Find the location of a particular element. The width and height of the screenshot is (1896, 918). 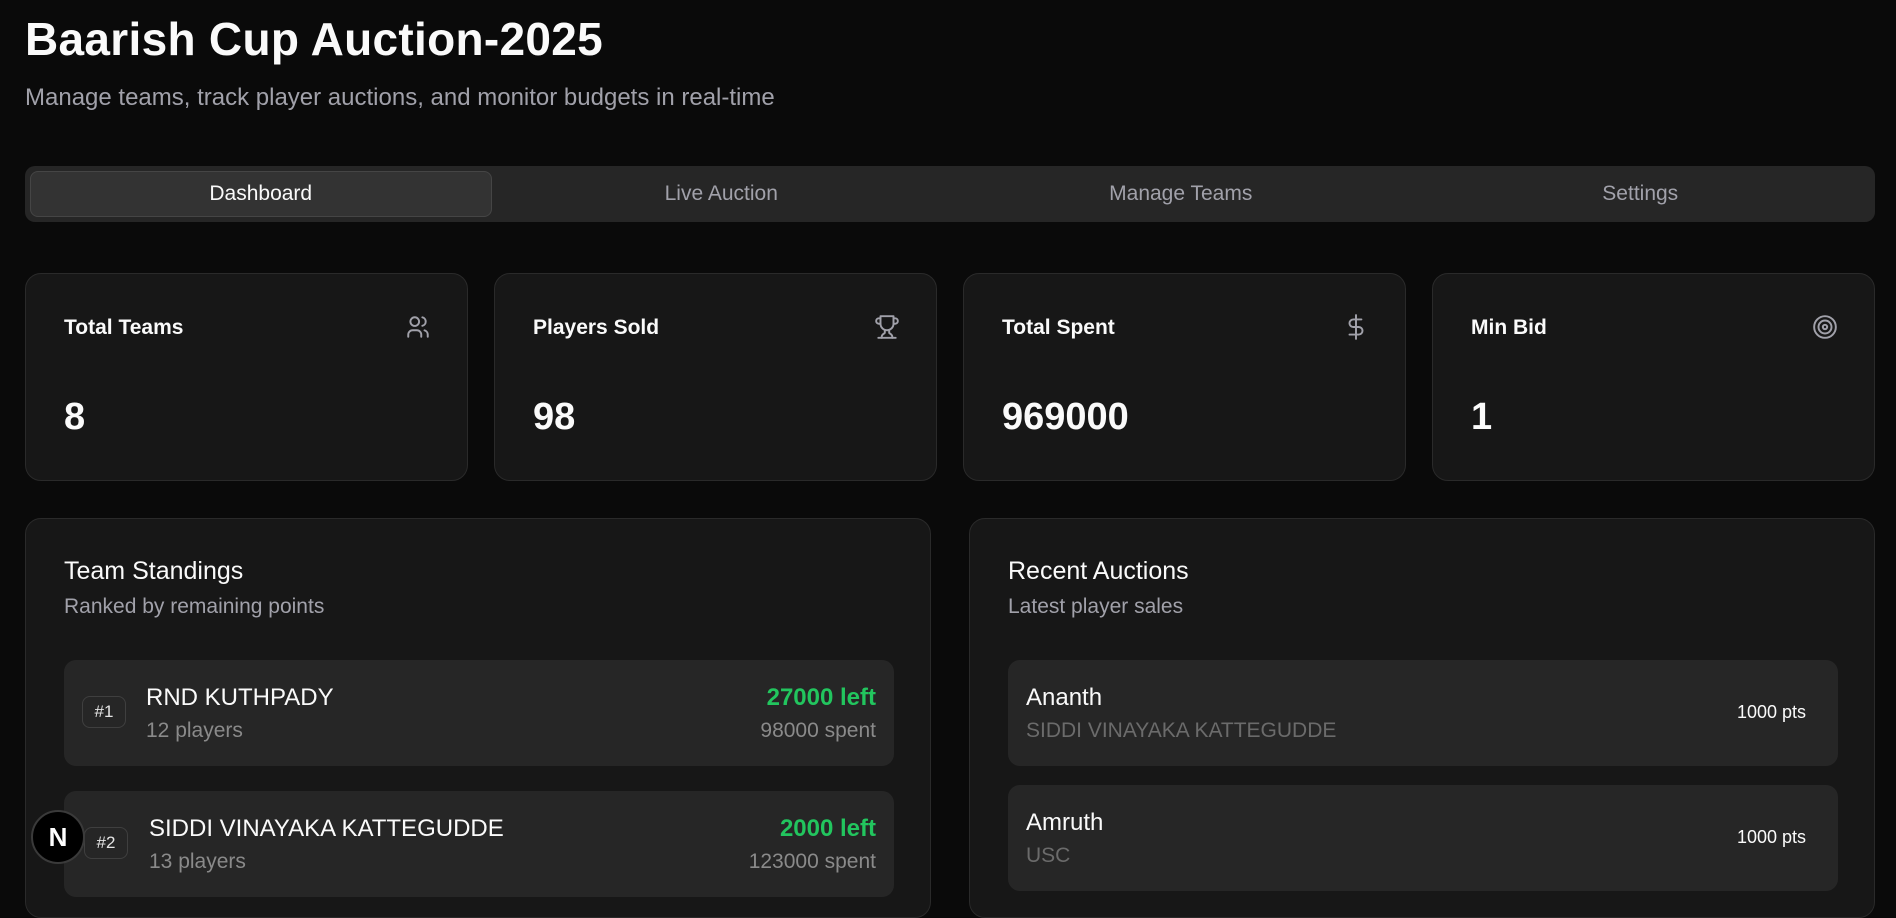

stat-label: Total Teams is located at coordinates (124, 327).